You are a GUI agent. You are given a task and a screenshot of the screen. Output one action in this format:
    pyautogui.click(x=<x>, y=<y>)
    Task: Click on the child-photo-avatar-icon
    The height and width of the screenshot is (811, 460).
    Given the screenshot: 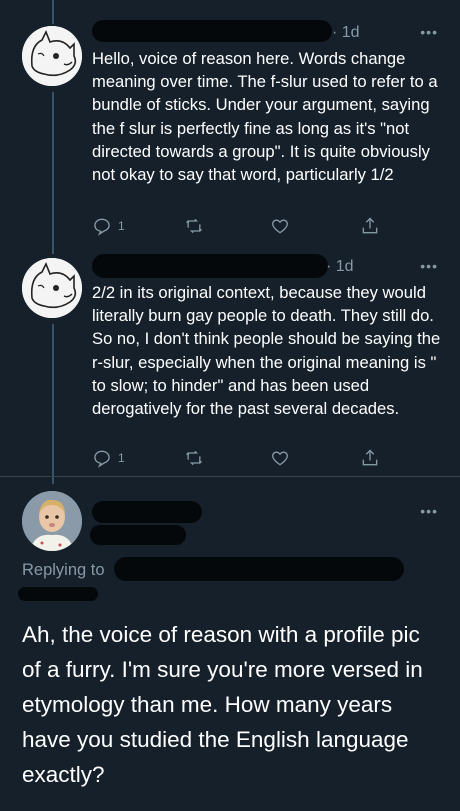 What is the action you would take?
    pyautogui.click(x=52, y=521)
    